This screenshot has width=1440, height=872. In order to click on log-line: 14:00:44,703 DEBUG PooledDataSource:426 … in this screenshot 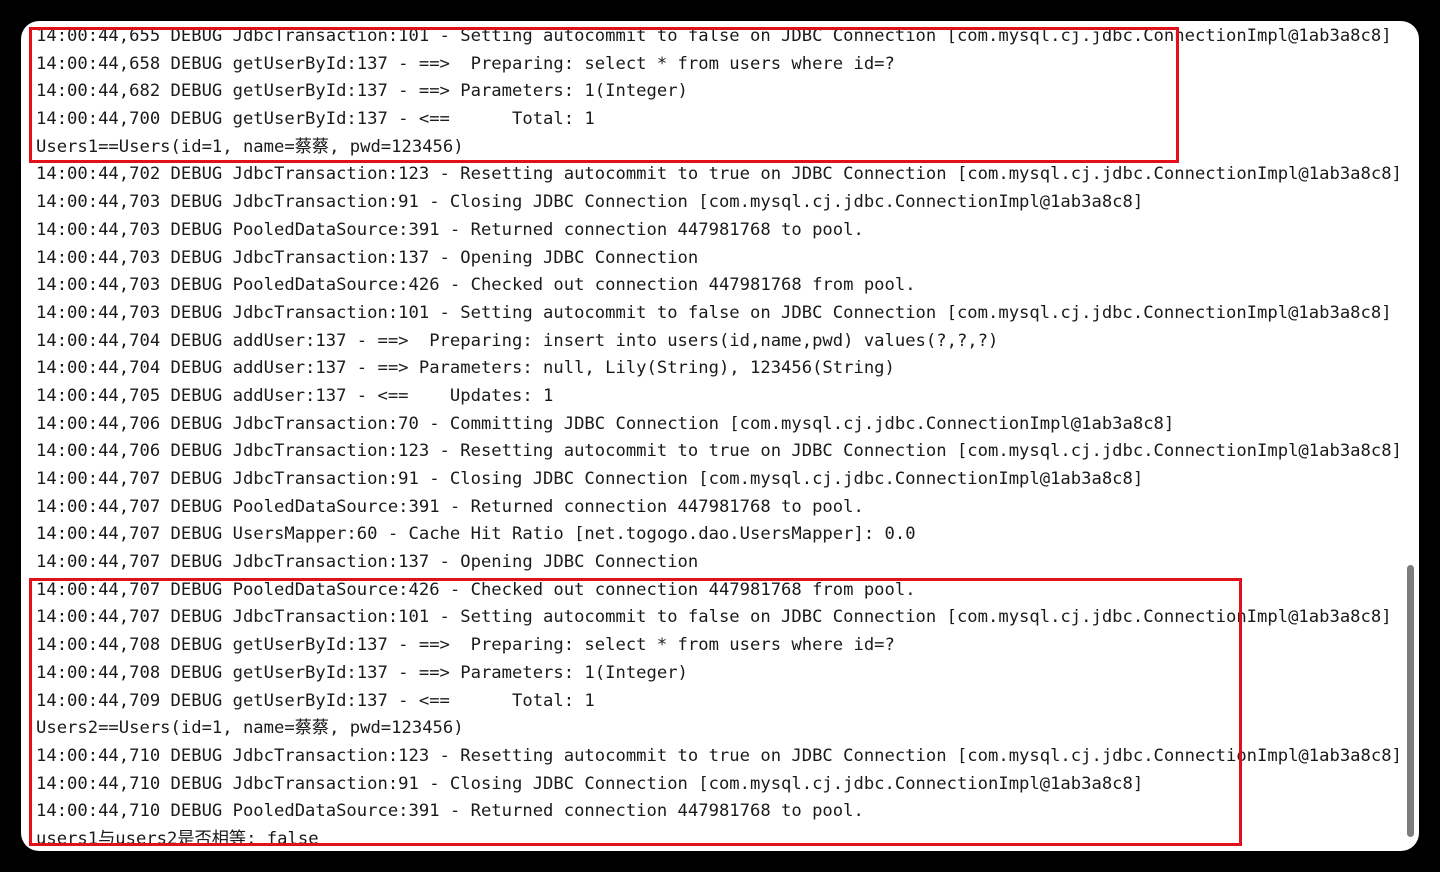, I will do `click(476, 285)`.